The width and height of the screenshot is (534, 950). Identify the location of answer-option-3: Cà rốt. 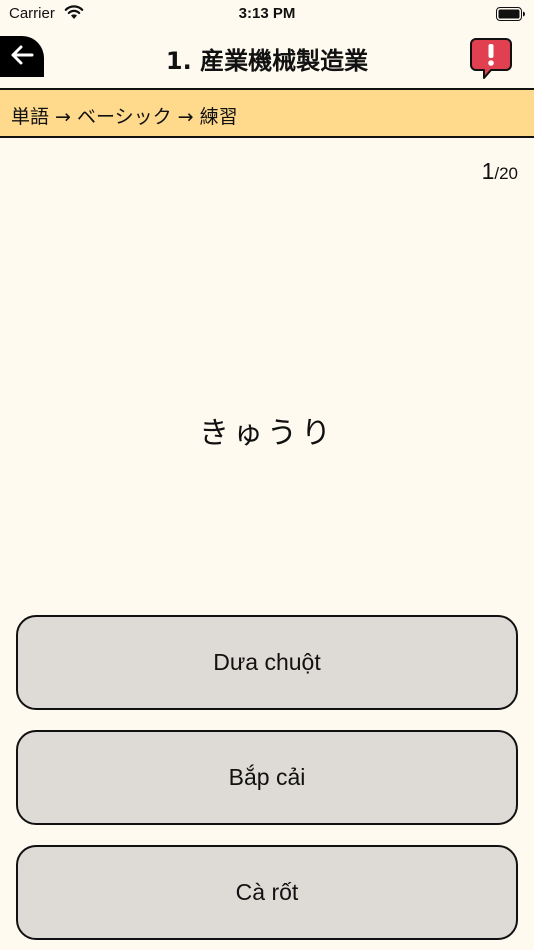
(267, 892).